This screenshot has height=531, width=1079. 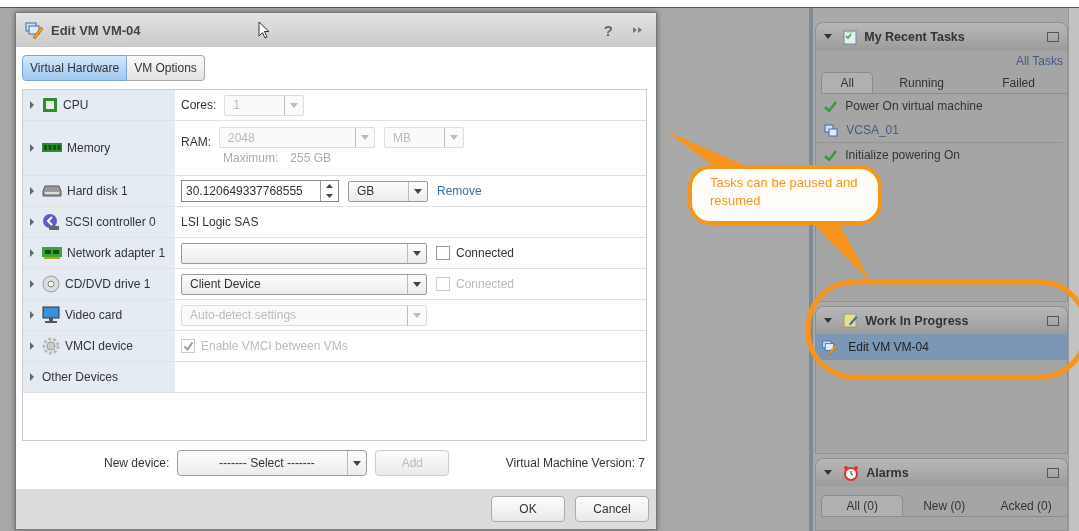 I want to click on all-tasks-link: All Tasks, so click(x=1039, y=61).